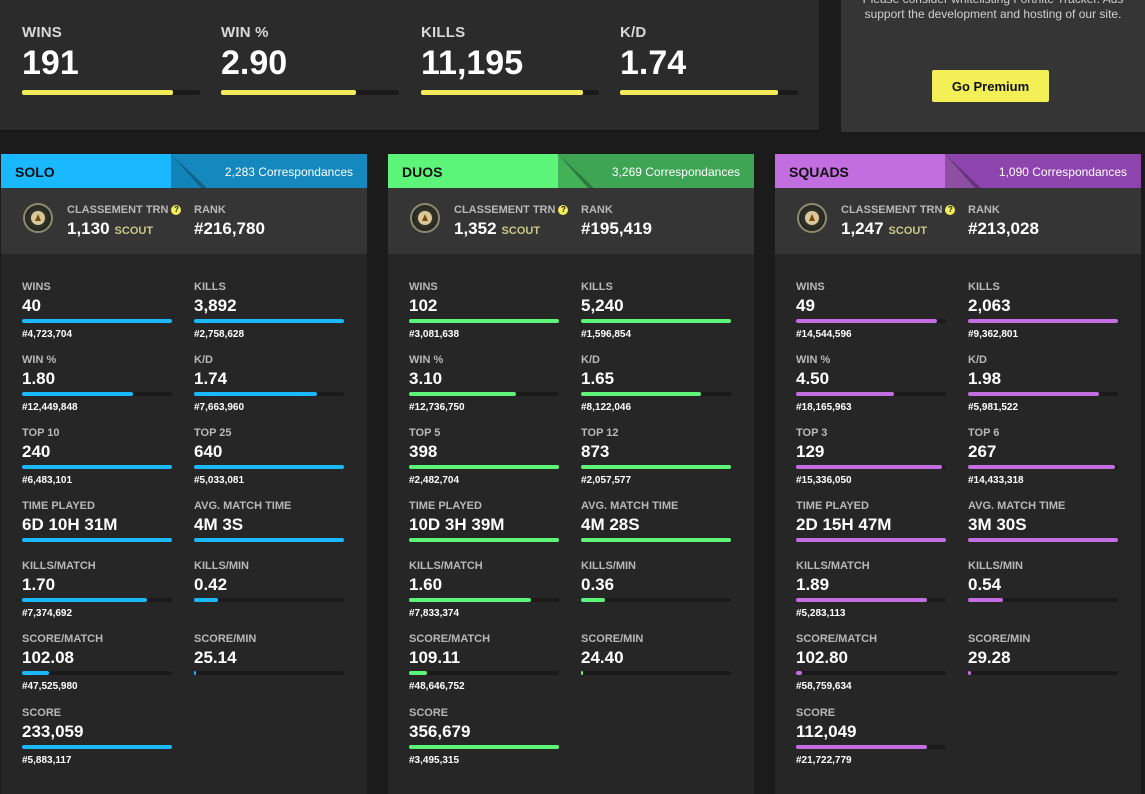  I want to click on stat-value: 3M 30S, so click(997, 524).